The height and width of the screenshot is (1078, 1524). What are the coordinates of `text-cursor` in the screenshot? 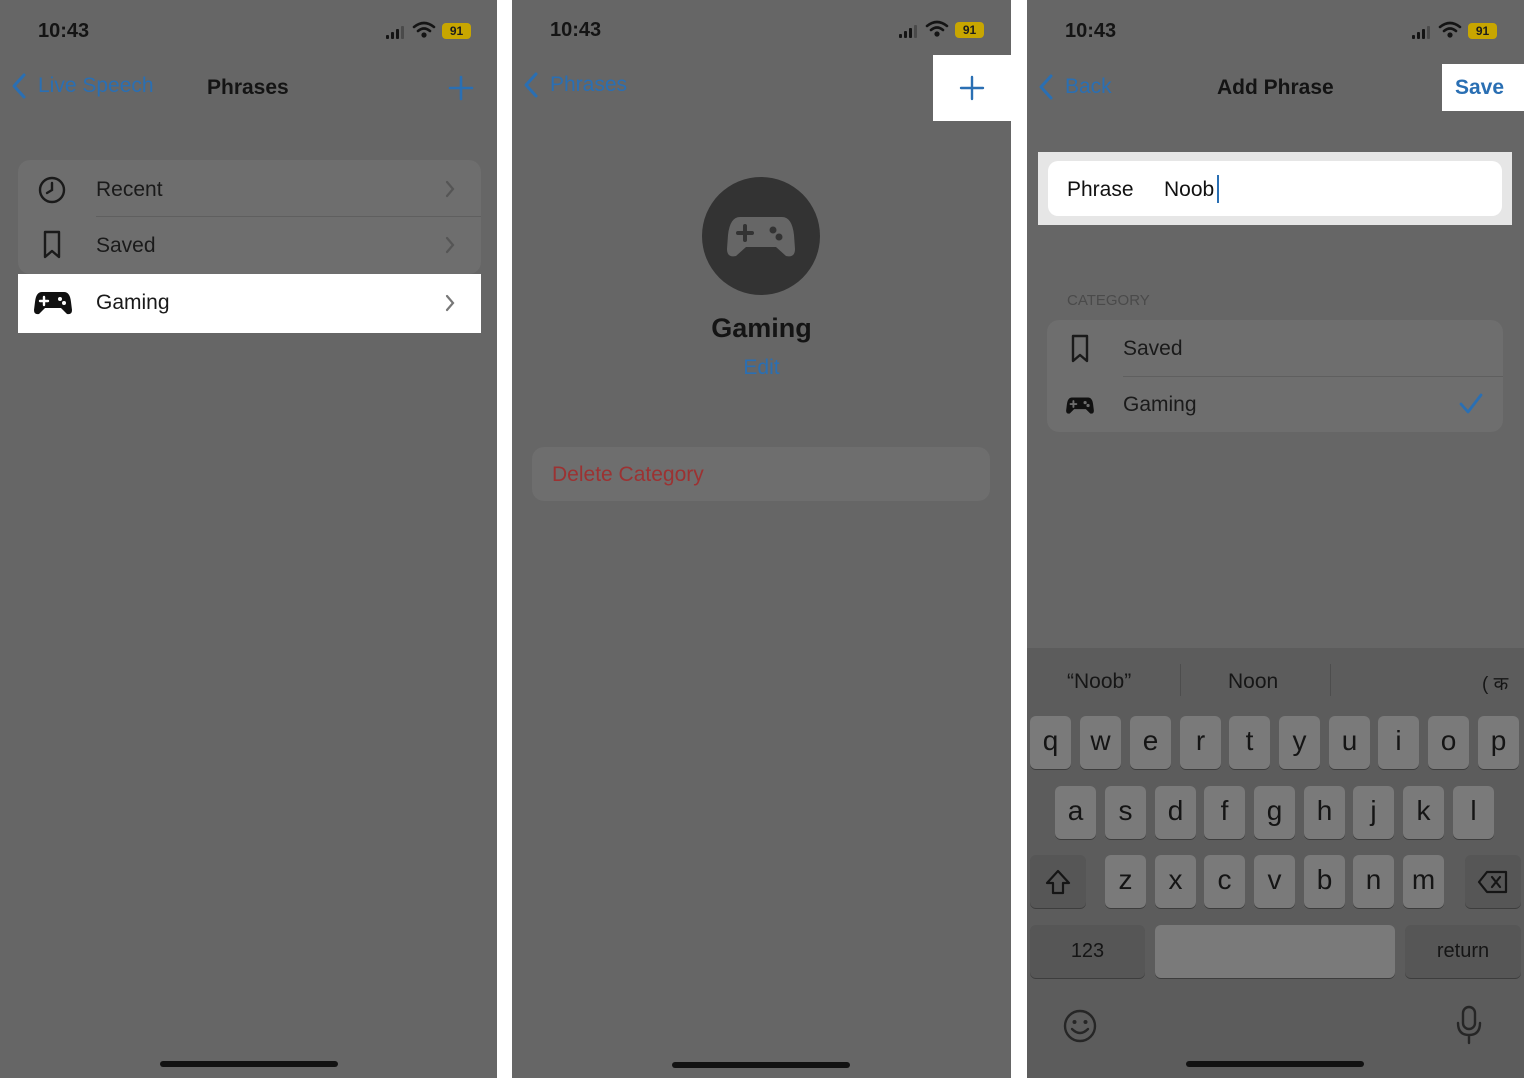 It's located at (1218, 189).